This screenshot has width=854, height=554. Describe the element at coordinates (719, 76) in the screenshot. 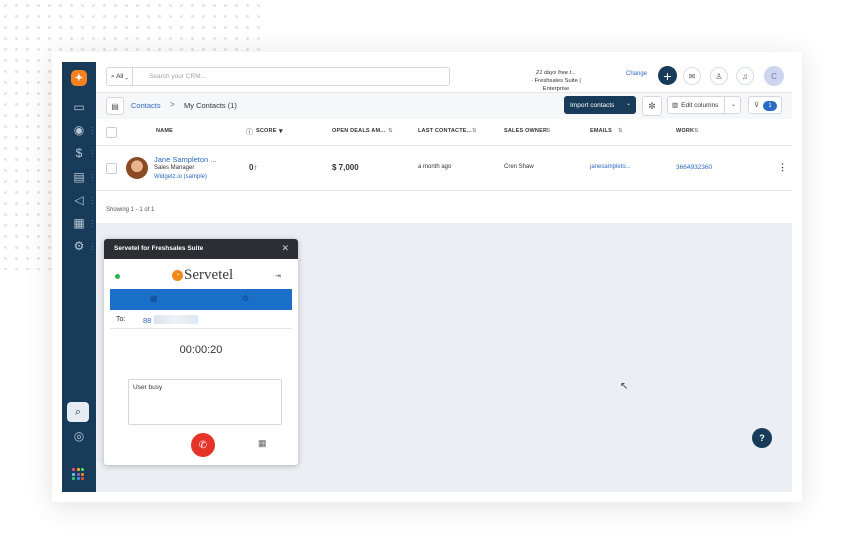

I see `bell-outline-icon: ♙` at that location.